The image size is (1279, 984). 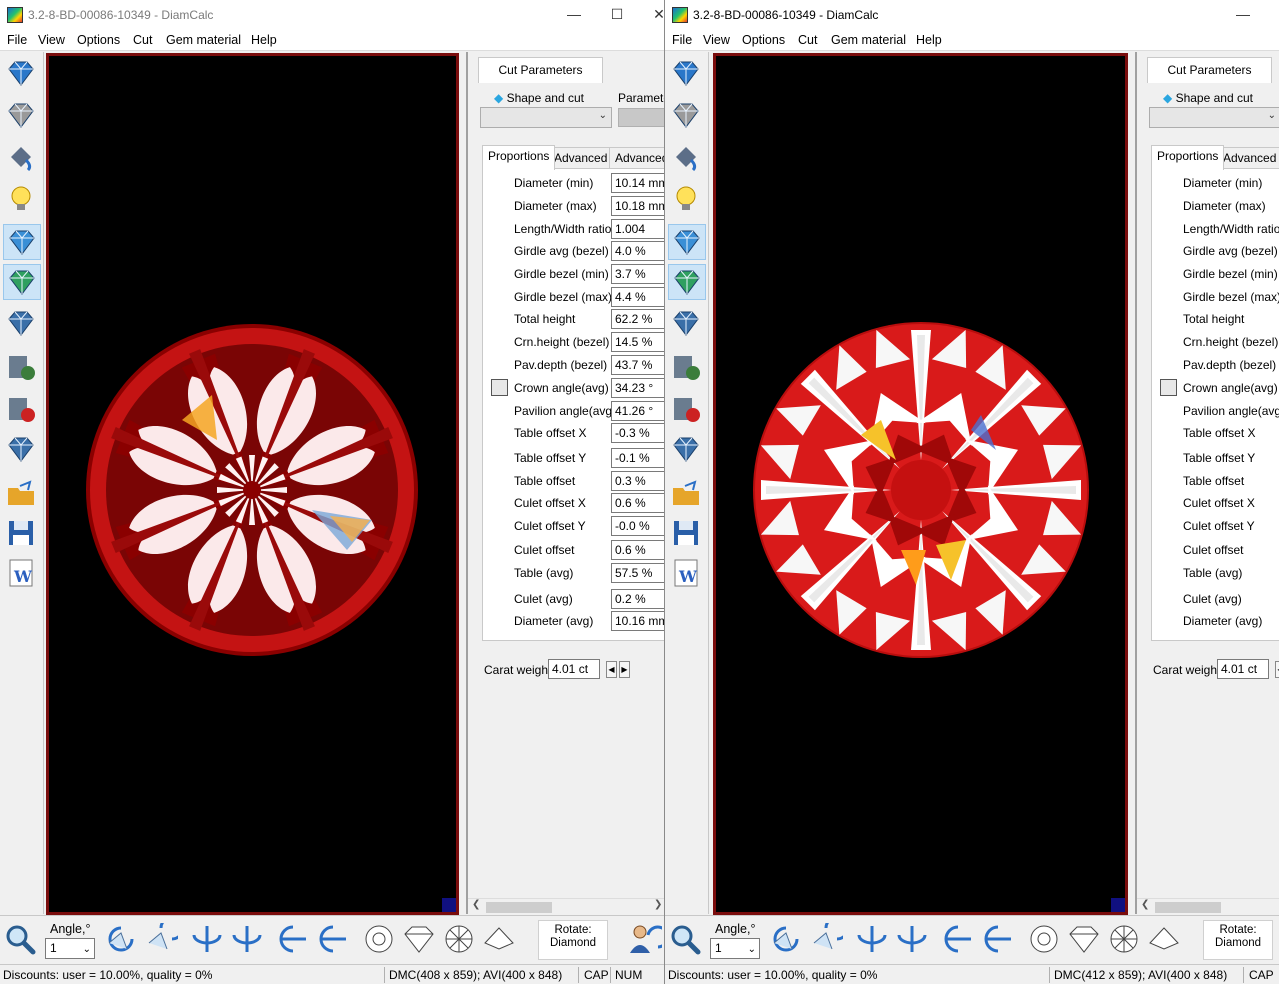 I want to click on scrollbar-thumb, so click(x=1188, y=907).